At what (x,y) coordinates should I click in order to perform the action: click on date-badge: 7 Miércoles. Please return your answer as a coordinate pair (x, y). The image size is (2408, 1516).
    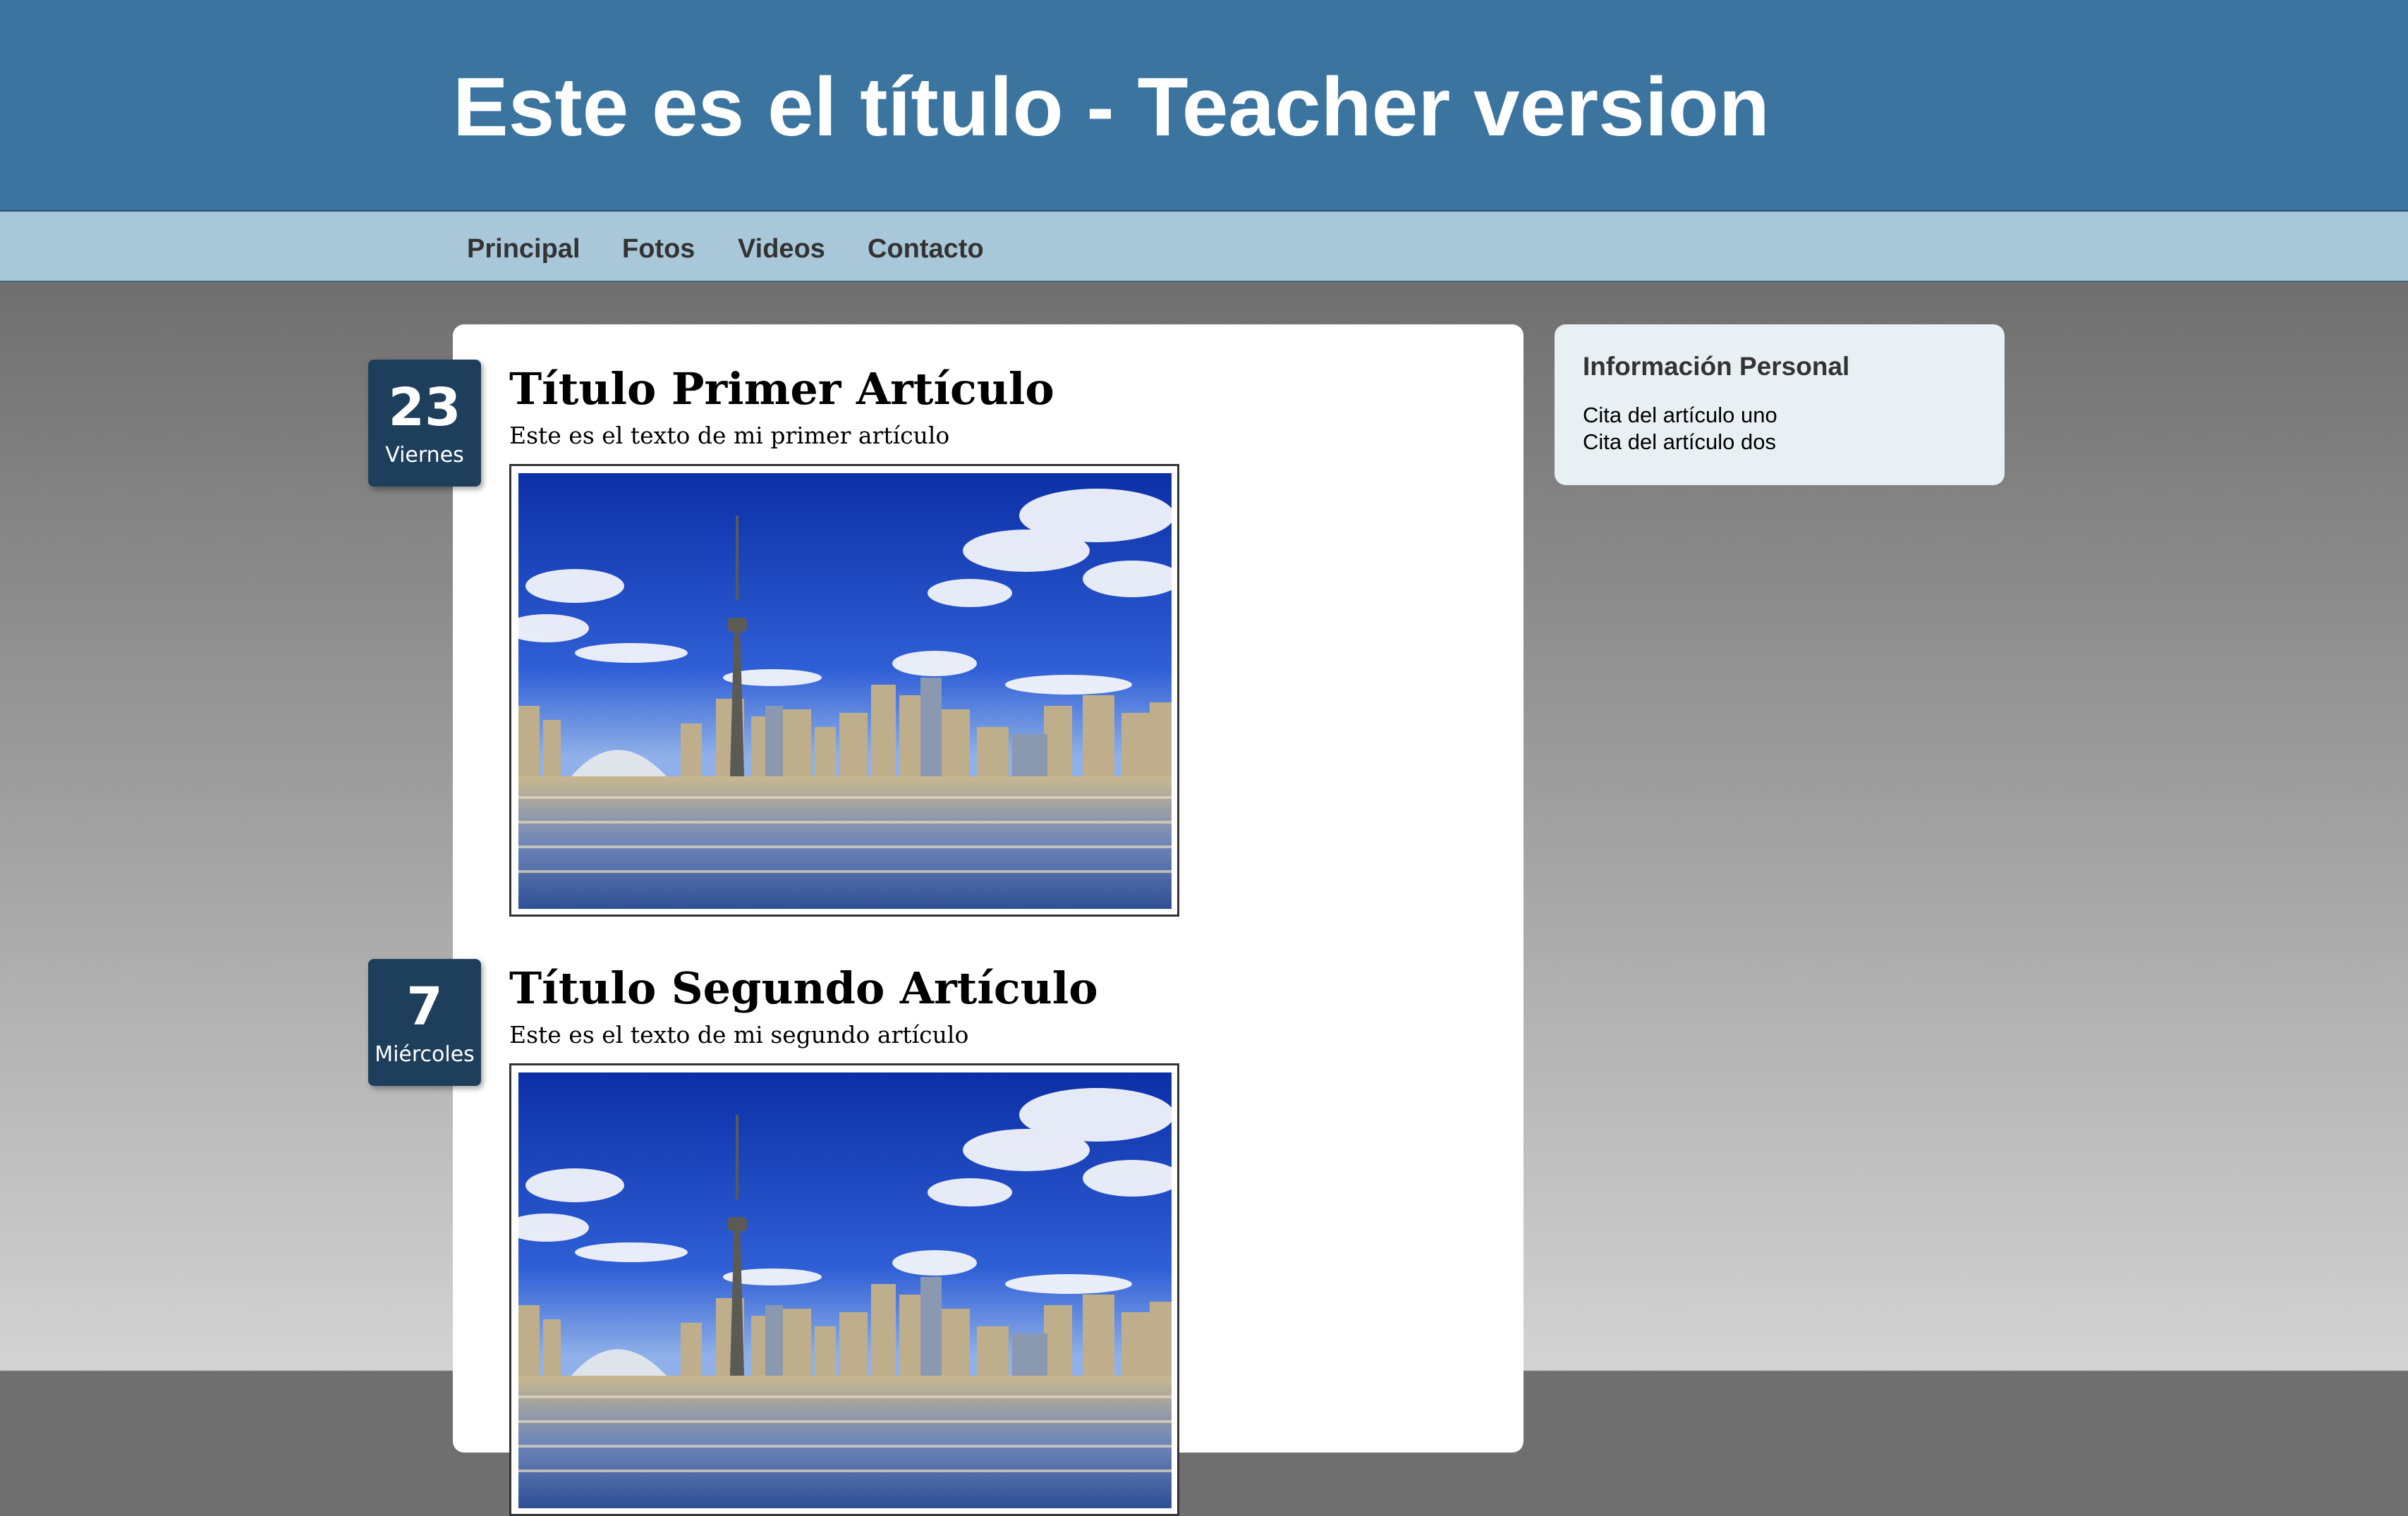
    Looking at the image, I should click on (424, 1023).